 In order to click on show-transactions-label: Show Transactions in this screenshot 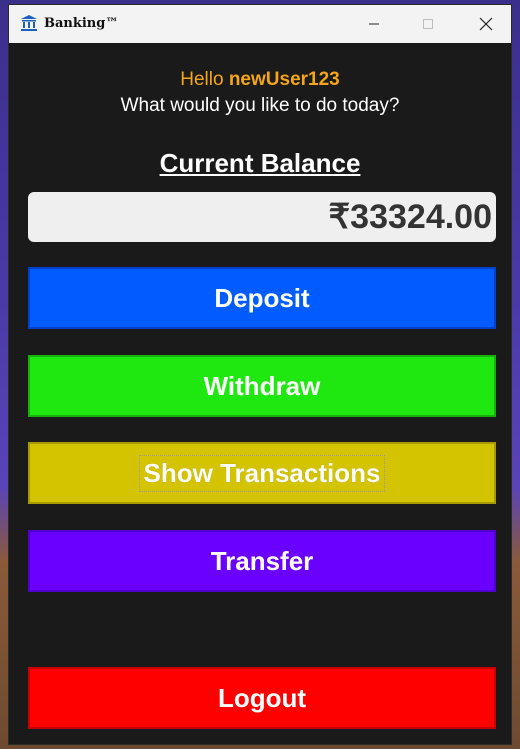, I will do `click(262, 473)`.